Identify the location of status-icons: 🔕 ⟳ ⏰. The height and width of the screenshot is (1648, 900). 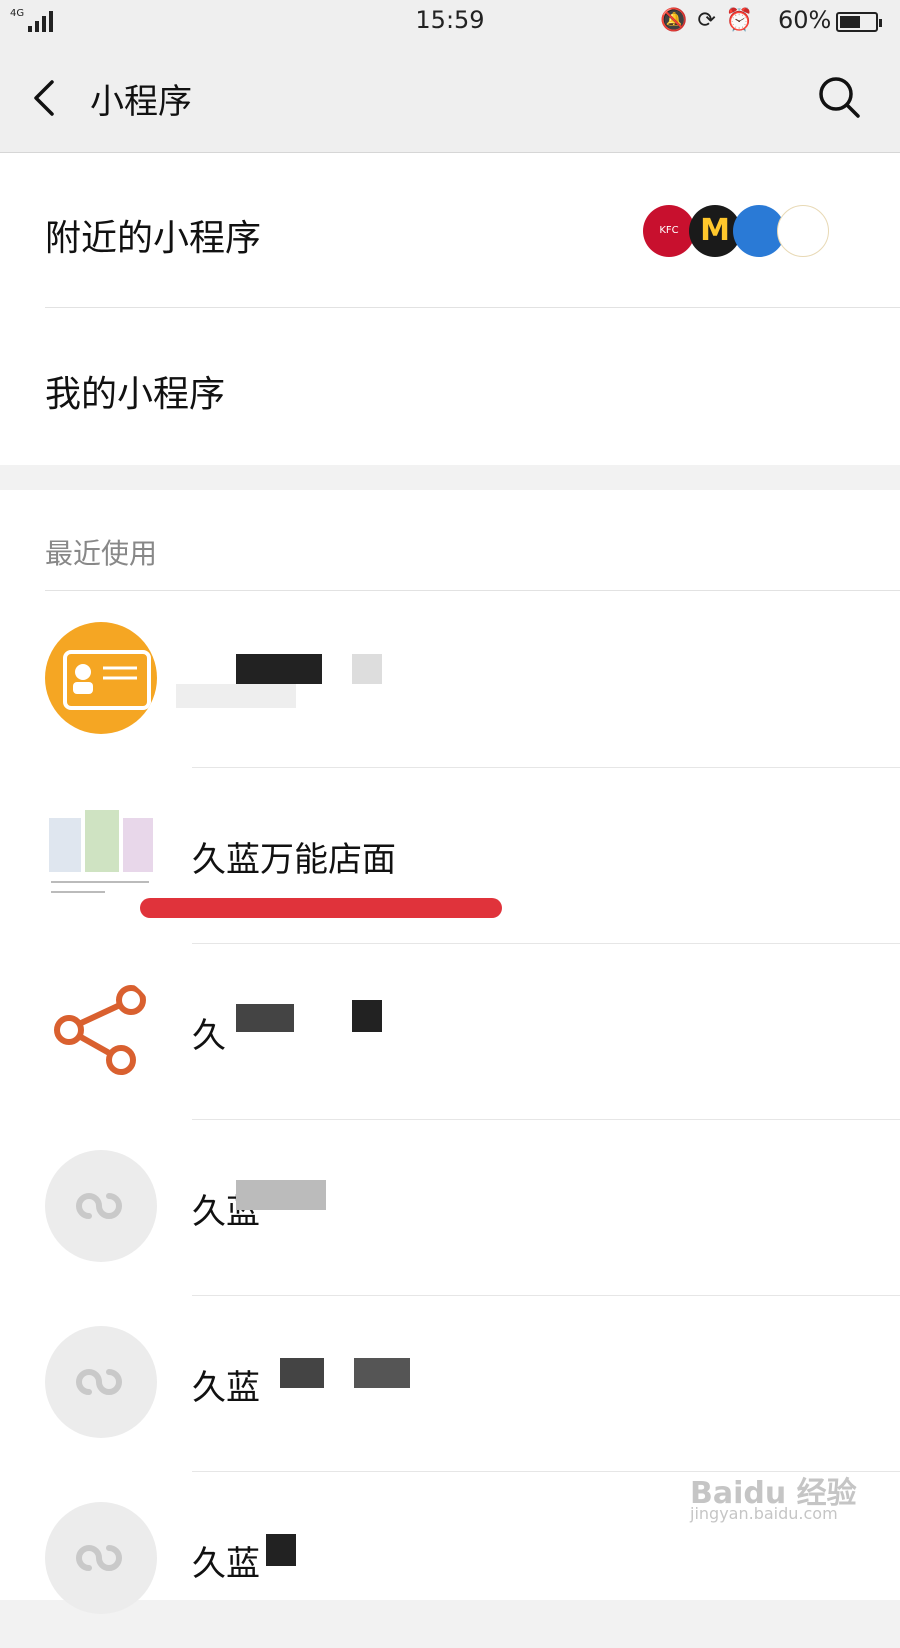
(706, 20).